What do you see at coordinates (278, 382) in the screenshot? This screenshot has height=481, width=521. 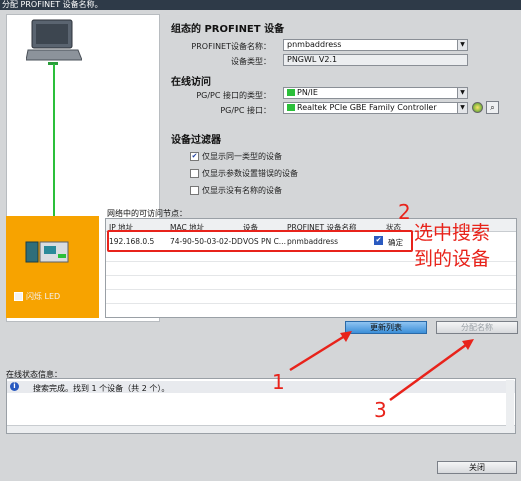 I see `annotation-number-1: 1` at bounding box center [278, 382].